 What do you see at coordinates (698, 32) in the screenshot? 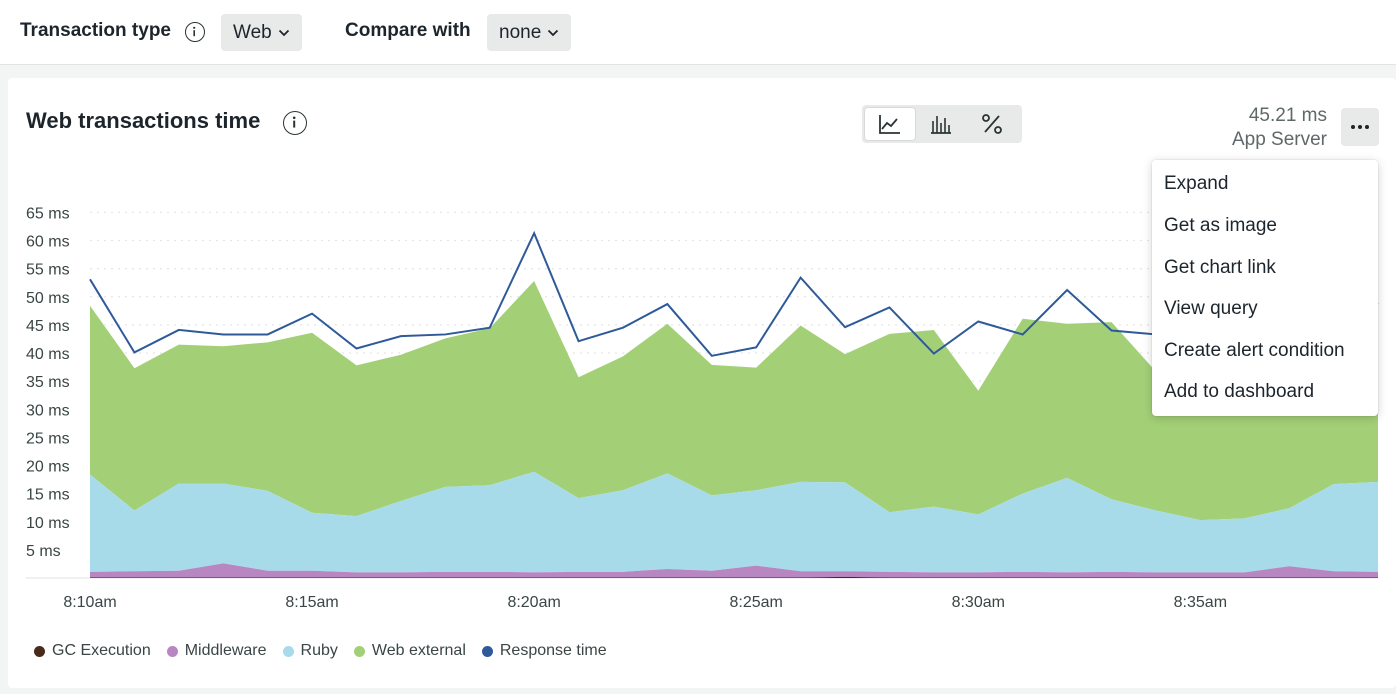
I see `filter-bar: Transaction type Web Compare with none` at bounding box center [698, 32].